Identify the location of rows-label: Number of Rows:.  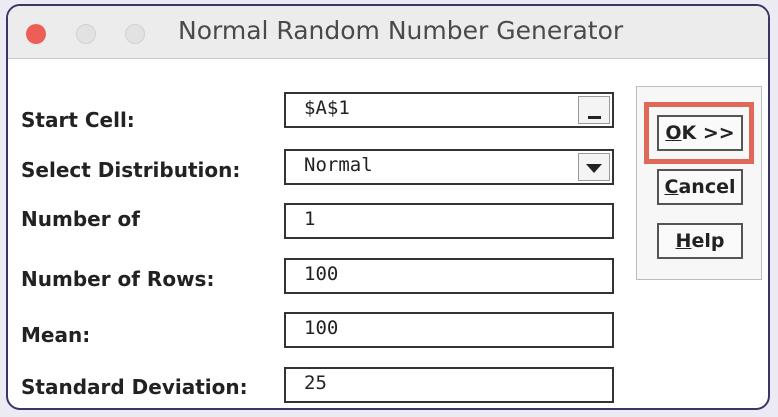
(118, 279).